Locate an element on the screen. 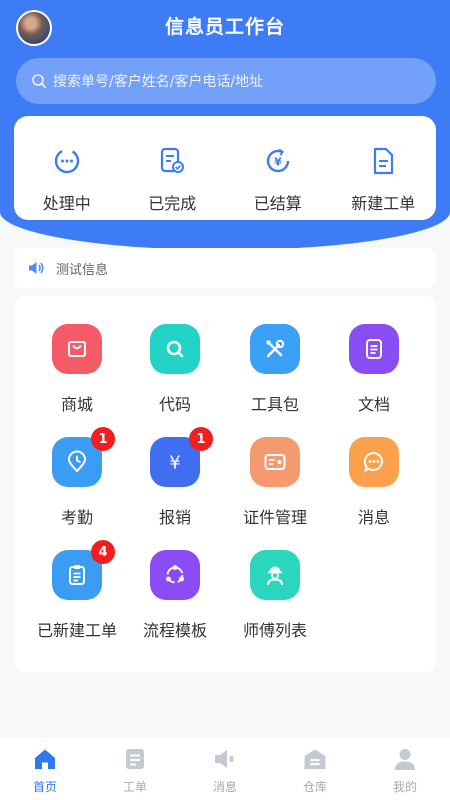  grid-label: 证件管理 is located at coordinates (274, 517).